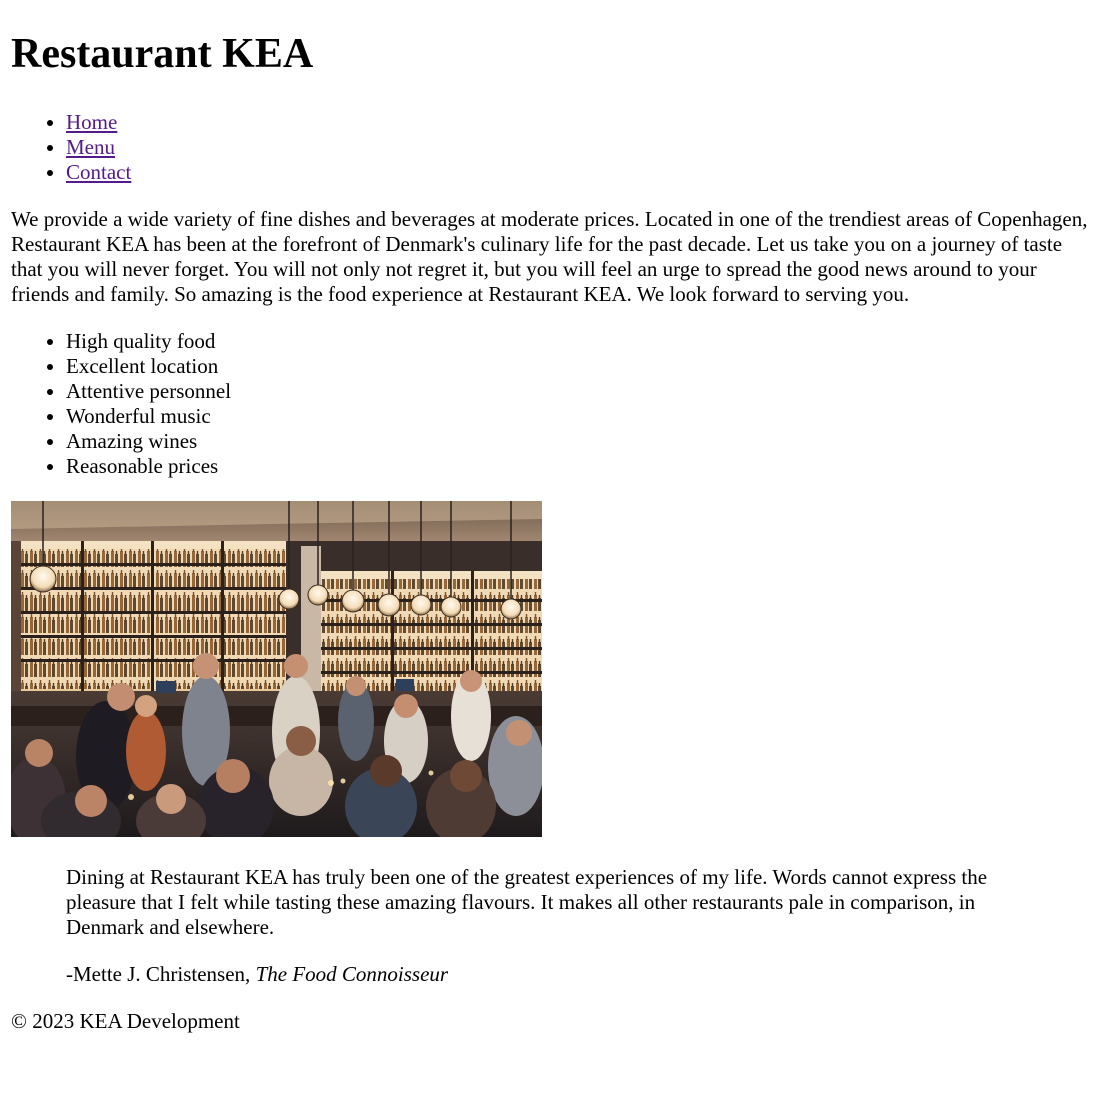  I want to click on feature-item: Amazing wines, so click(578, 441).